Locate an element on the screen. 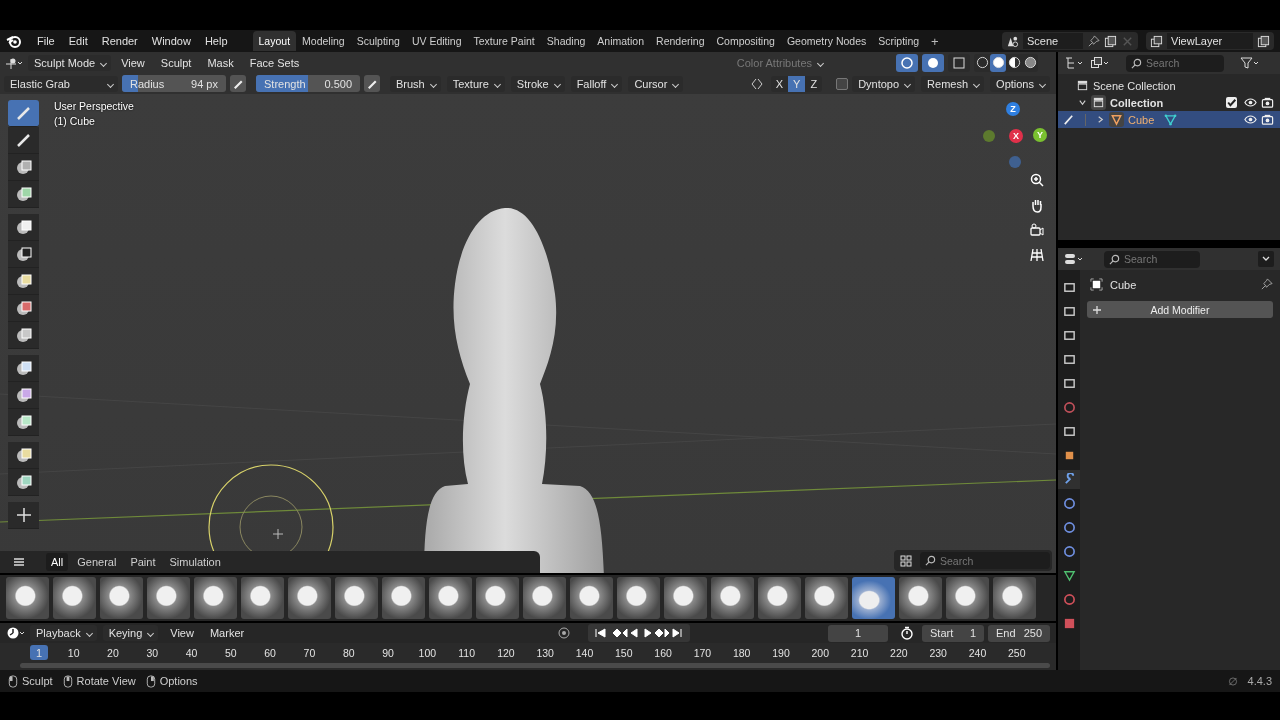  workspace-tab: UV Editing is located at coordinates (436, 41).